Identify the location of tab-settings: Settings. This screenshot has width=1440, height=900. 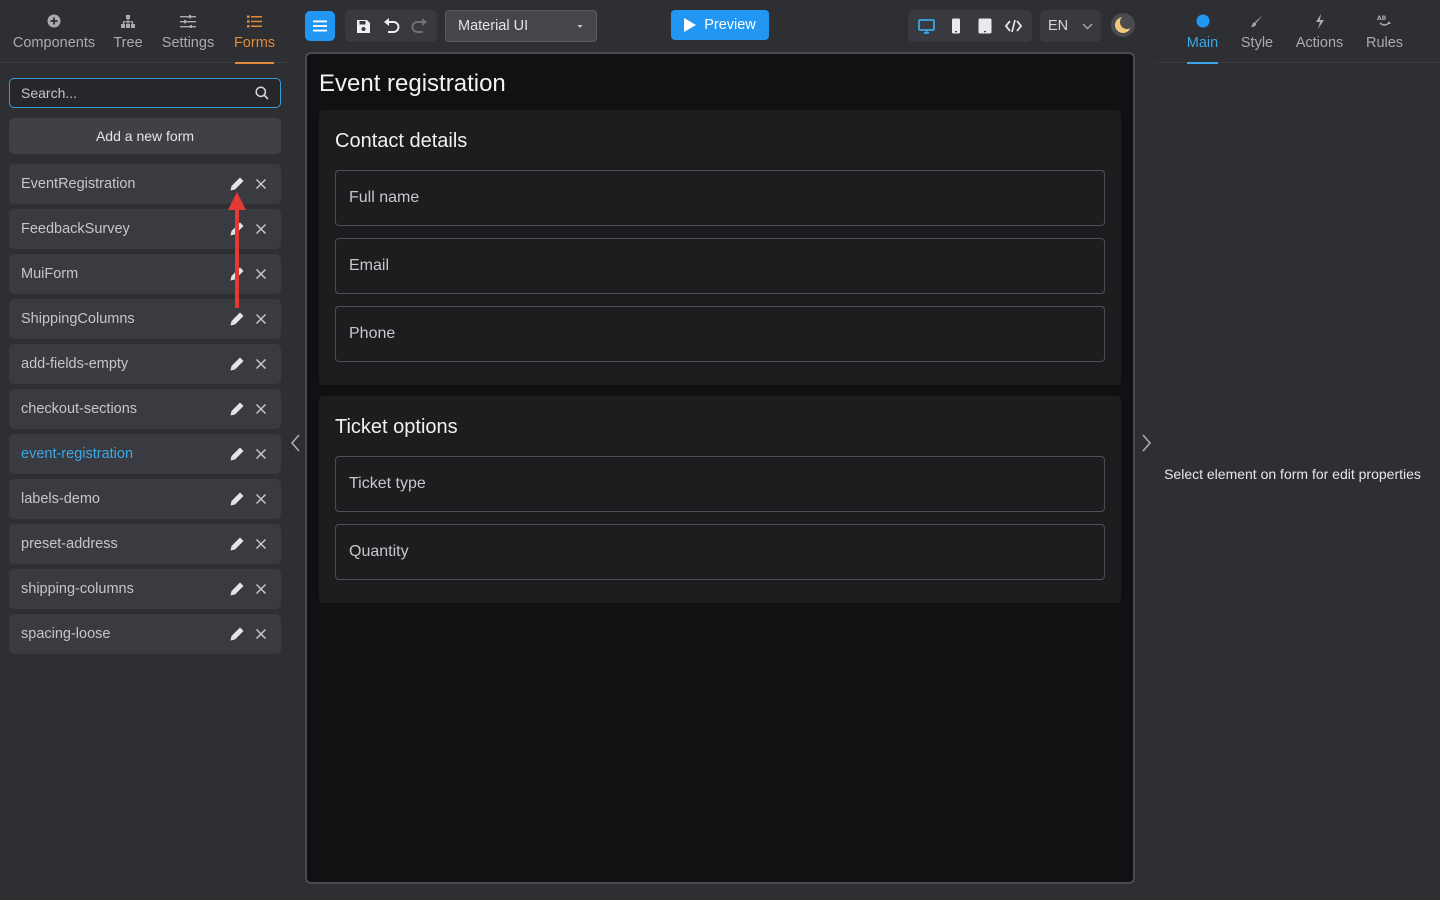
(188, 31).